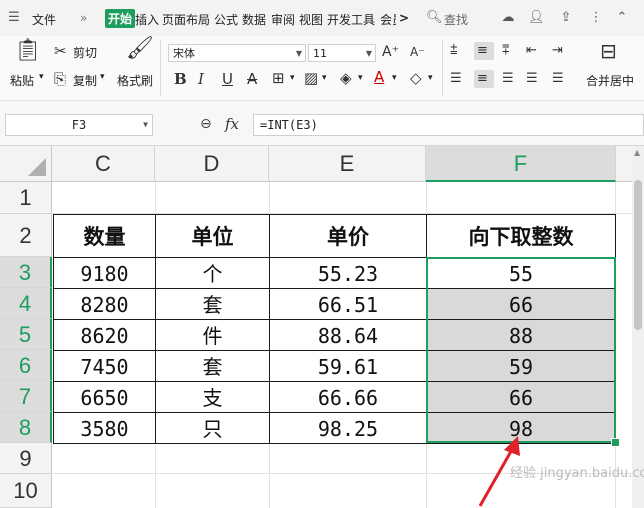 The width and height of the screenshot is (644, 508). What do you see at coordinates (44, 19) in the screenshot?
I see `file-menu: 文件` at bounding box center [44, 19].